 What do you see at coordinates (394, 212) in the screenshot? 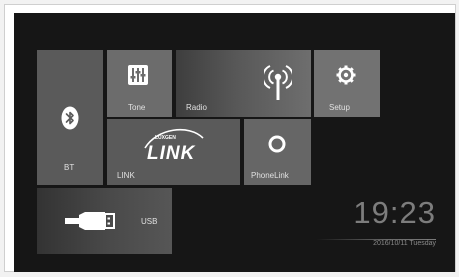
I see `clock-time: 19:23` at bounding box center [394, 212].